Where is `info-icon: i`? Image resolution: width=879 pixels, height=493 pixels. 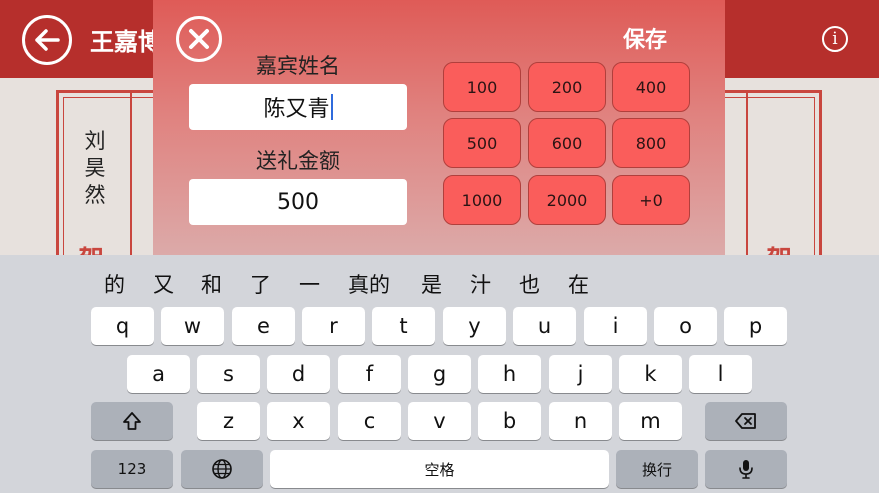 info-icon: i is located at coordinates (835, 39).